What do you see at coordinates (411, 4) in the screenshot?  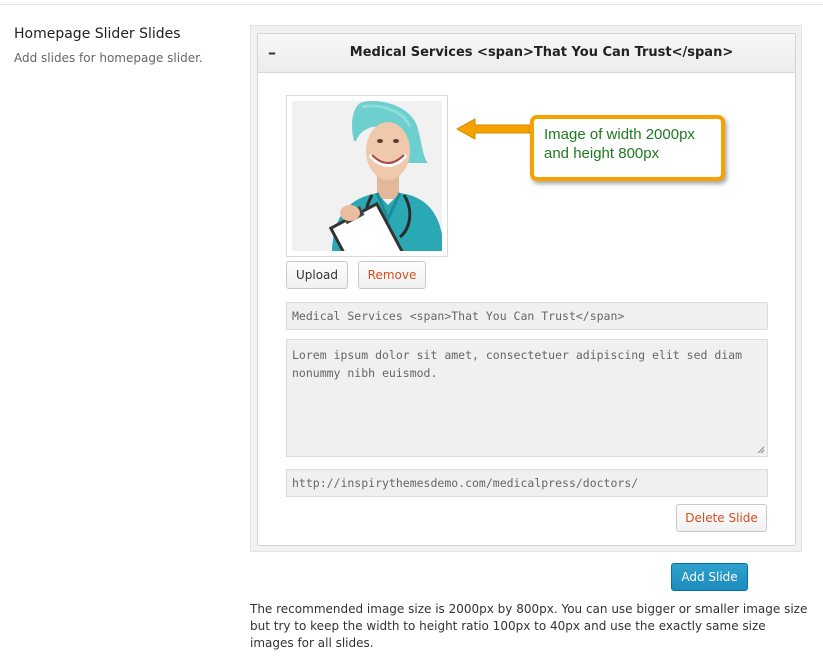 I see `top-divider` at bounding box center [411, 4].